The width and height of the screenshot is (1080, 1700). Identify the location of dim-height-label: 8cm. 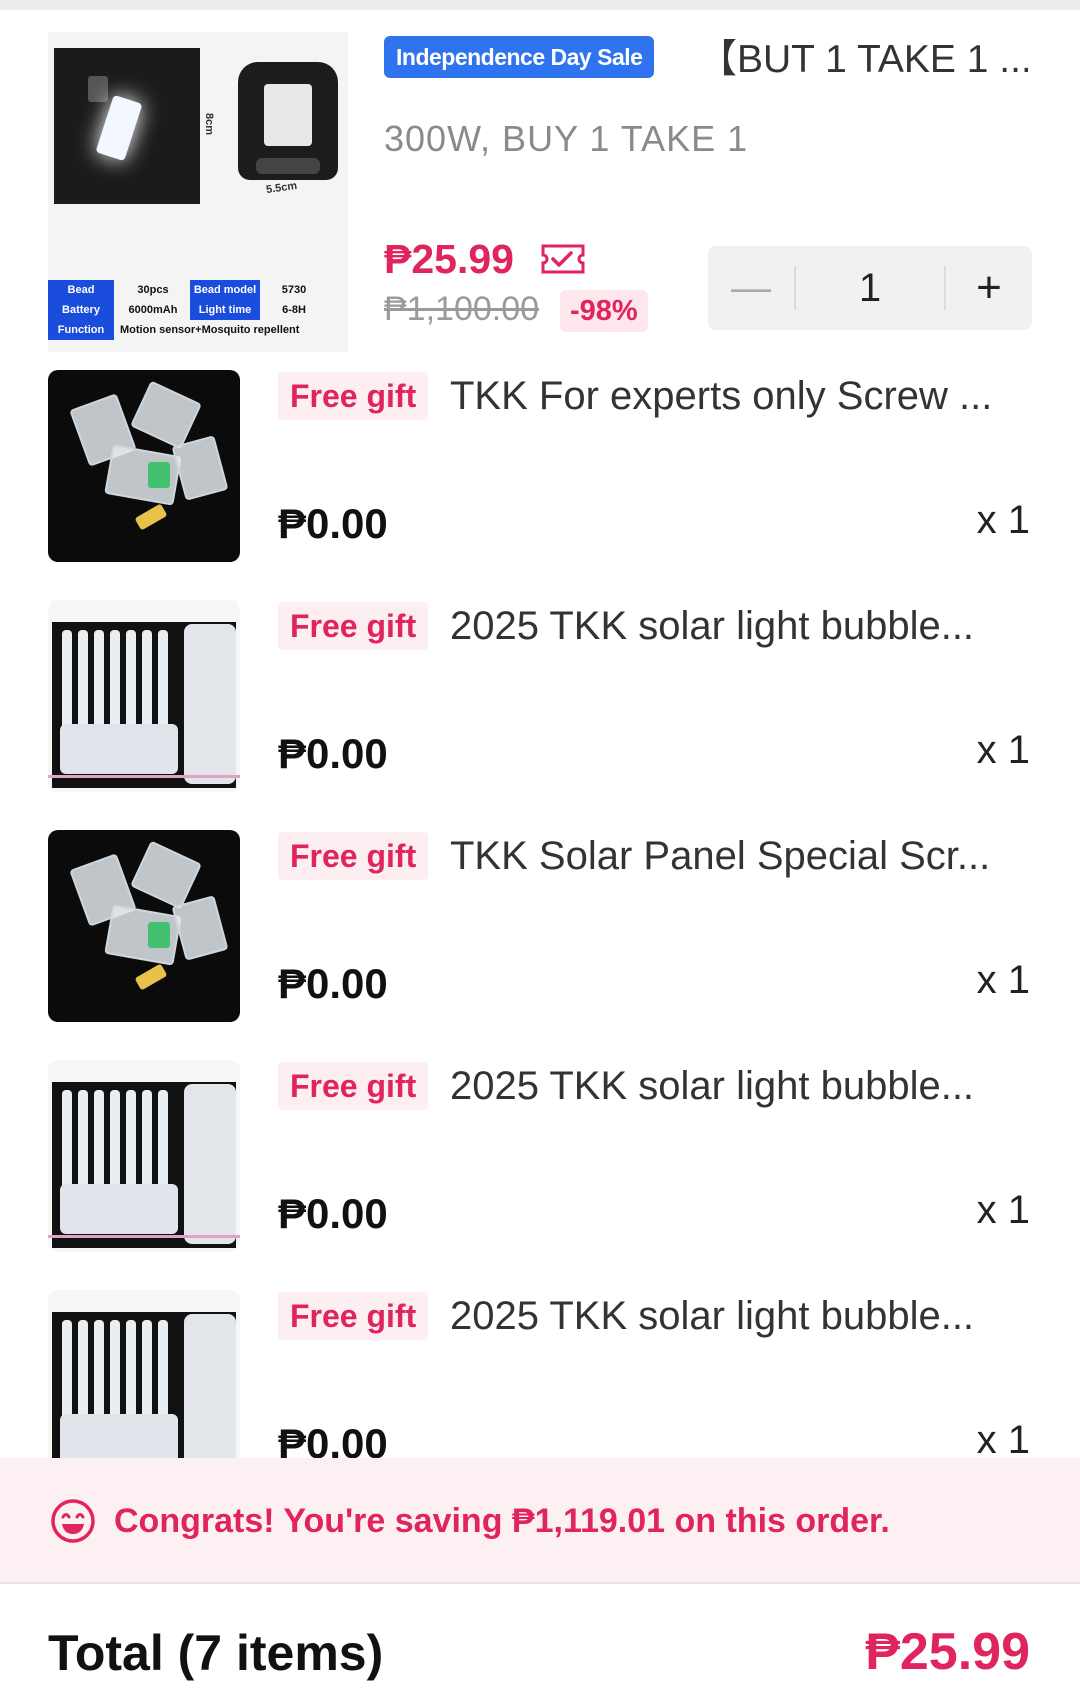
(209, 124).